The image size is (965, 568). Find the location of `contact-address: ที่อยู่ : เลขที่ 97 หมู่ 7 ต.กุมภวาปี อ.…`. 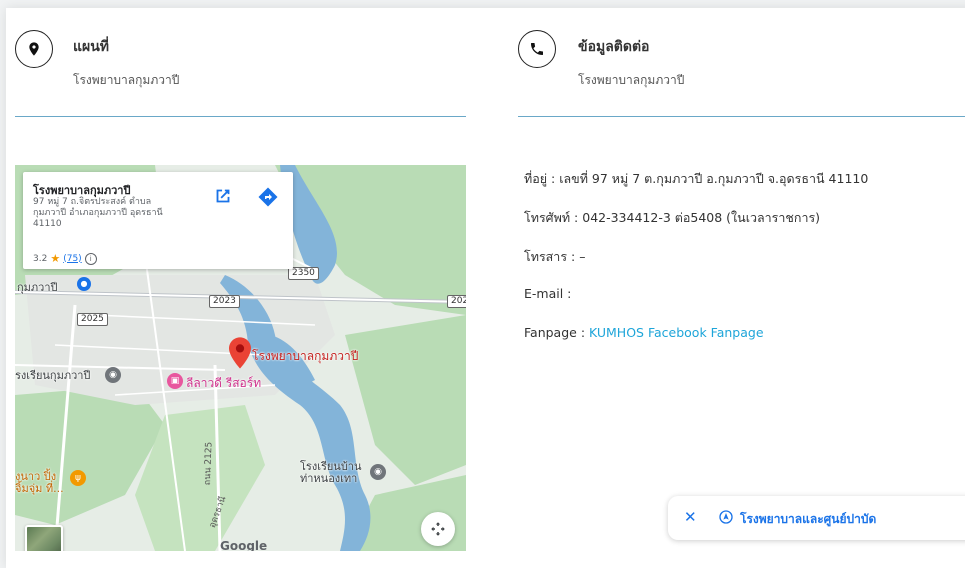

contact-address: ที่อยู่ : เลขที่ 97 หมู่ 7 ต.กุมภวาปี อ.… is located at coordinates (696, 178).